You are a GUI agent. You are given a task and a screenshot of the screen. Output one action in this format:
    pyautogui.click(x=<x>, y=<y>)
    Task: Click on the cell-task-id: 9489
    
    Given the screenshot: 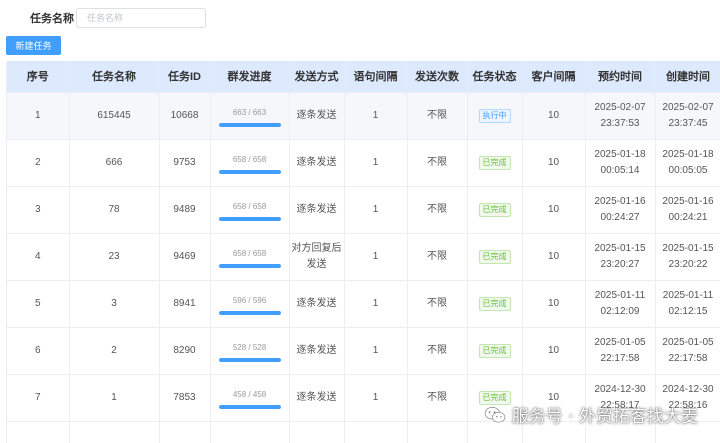 What is the action you would take?
    pyautogui.click(x=185, y=210)
    